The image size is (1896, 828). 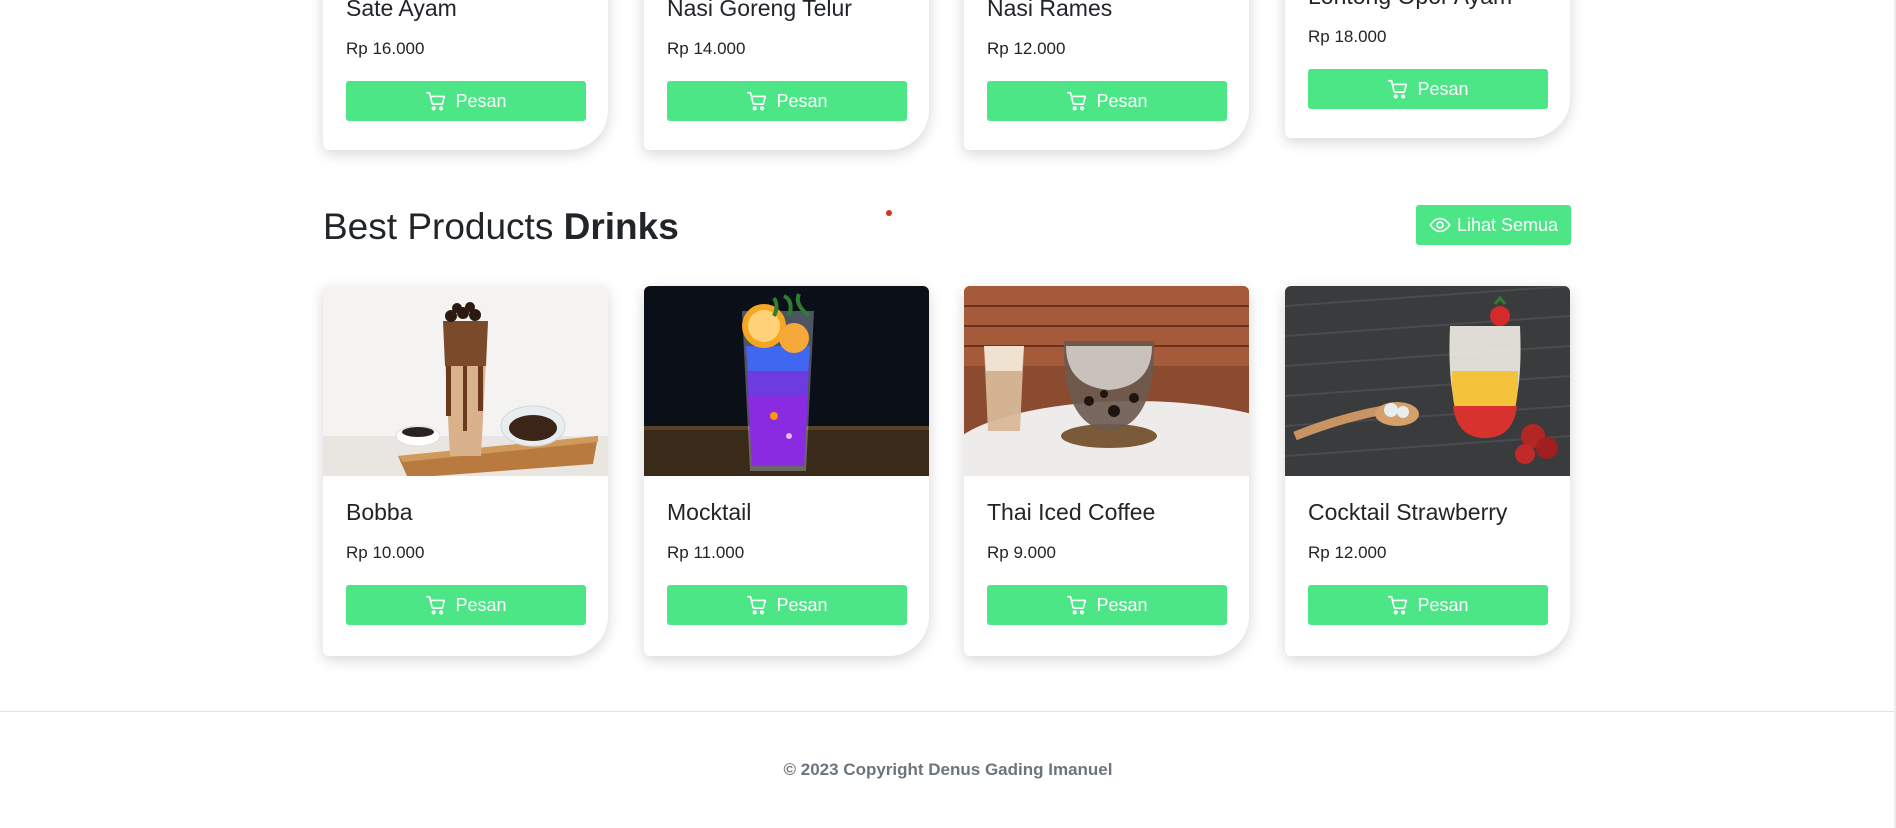 I want to click on drink-card: Bobba Rp 10.000 Pesan, so click(x=465, y=471).